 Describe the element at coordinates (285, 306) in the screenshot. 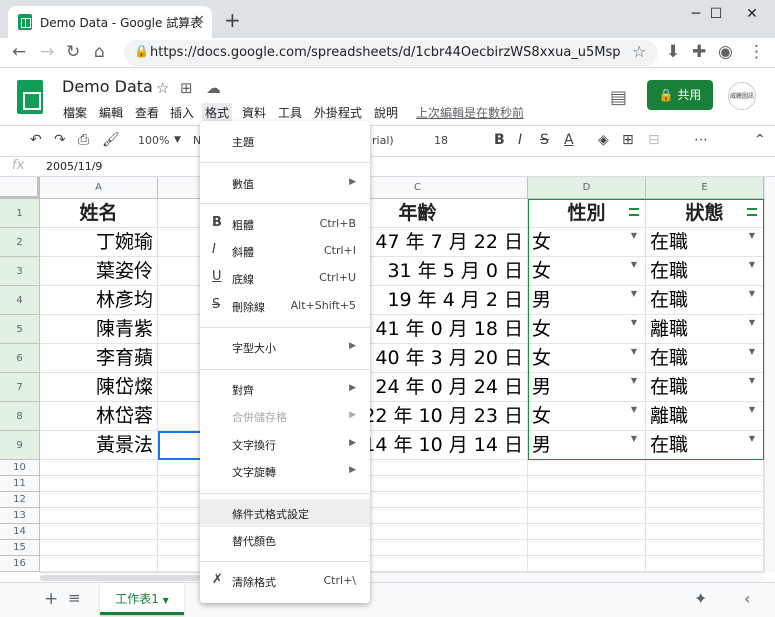

I see `menu-item-strikethrough: S 刪除線 Alt+Shift+5` at that location.